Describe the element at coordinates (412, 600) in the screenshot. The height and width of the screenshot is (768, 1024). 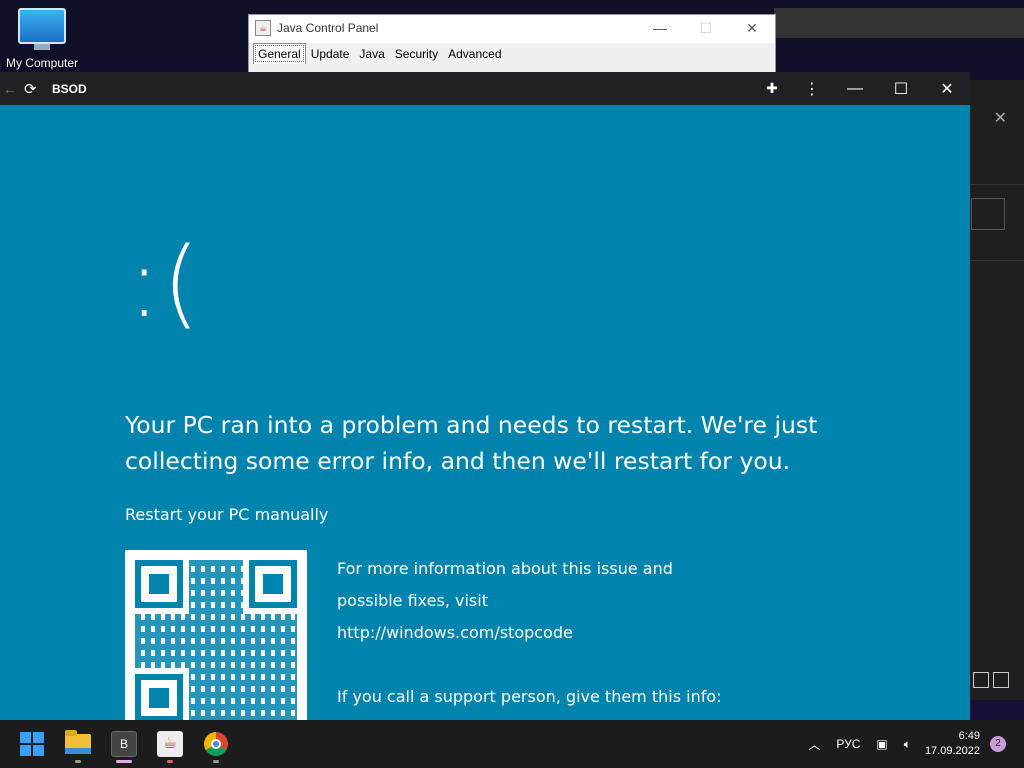
I see `info-line-2: possible fixes, visit` at that location.